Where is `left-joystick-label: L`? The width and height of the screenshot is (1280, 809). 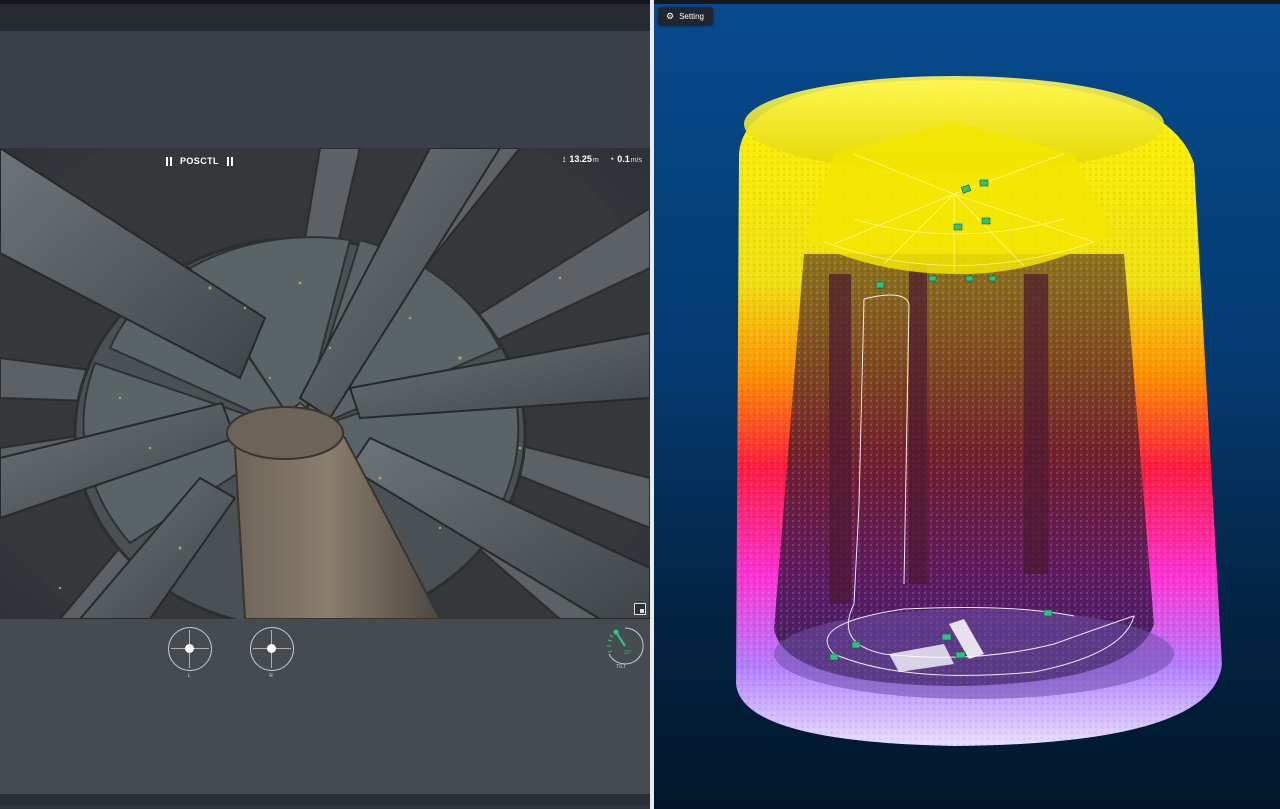 left-joystick-label: L is located at coordinates (189, 676).